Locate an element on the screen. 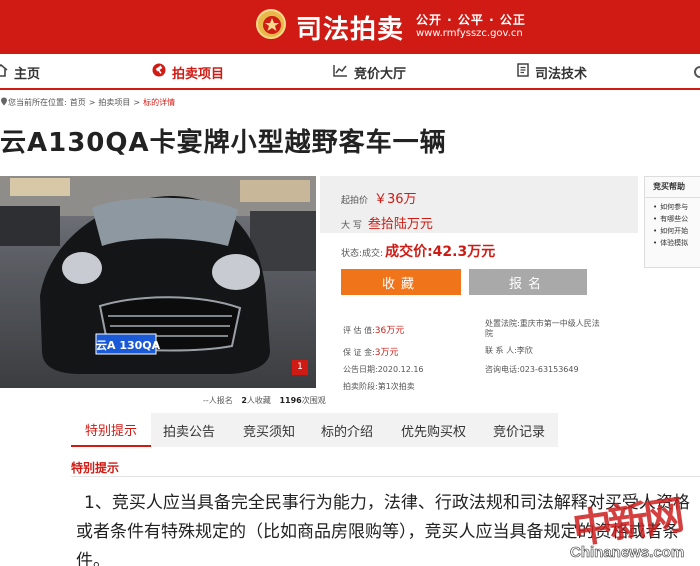 The width and height of the screenshot is (700, 566). deposit-label: 保 证 金: is located at coordinates (359, 352).